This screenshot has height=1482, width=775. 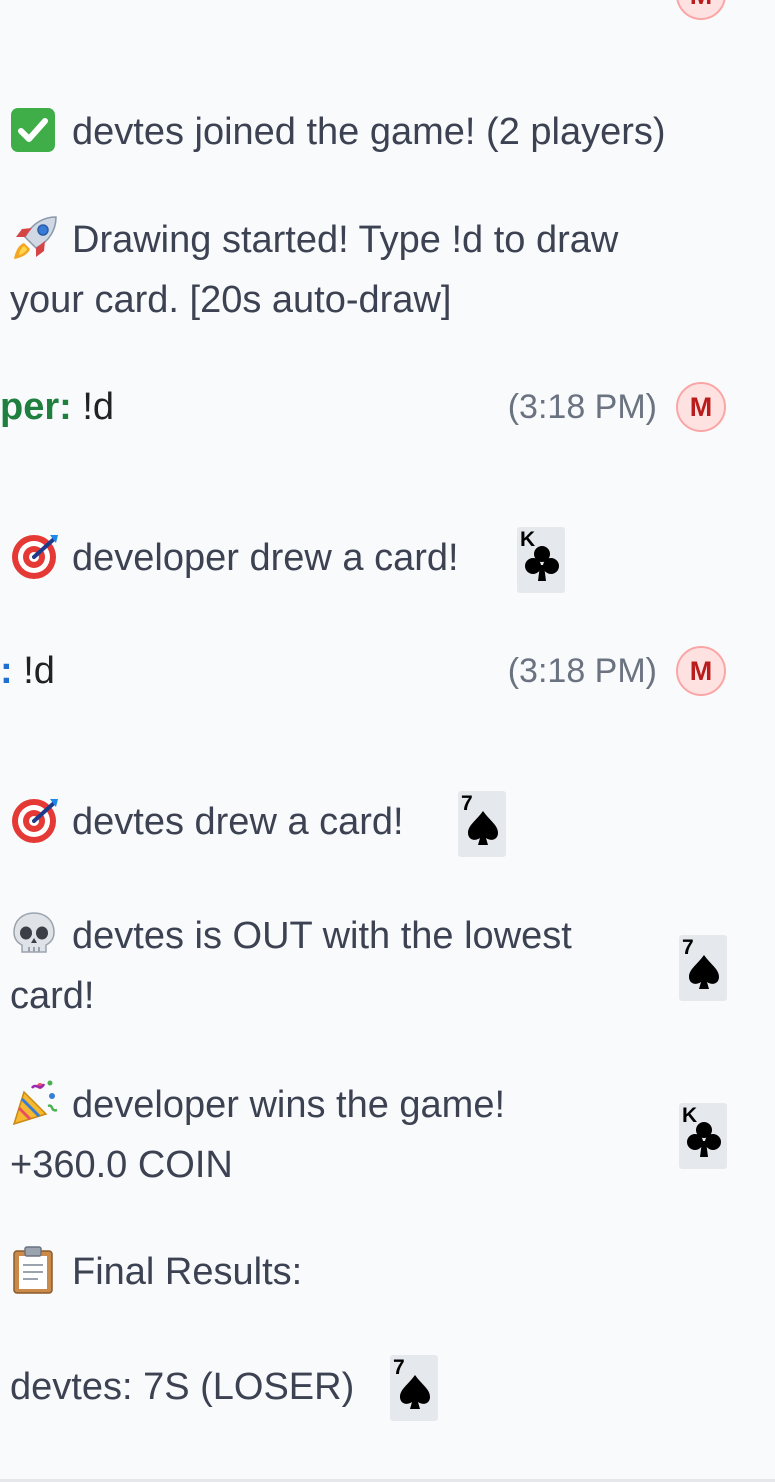 What do you see at coordinates (231, 300) in the screenshot?
I see `message-line-2: your card. [20s auto-draw]` at bounding box center [231, 300].